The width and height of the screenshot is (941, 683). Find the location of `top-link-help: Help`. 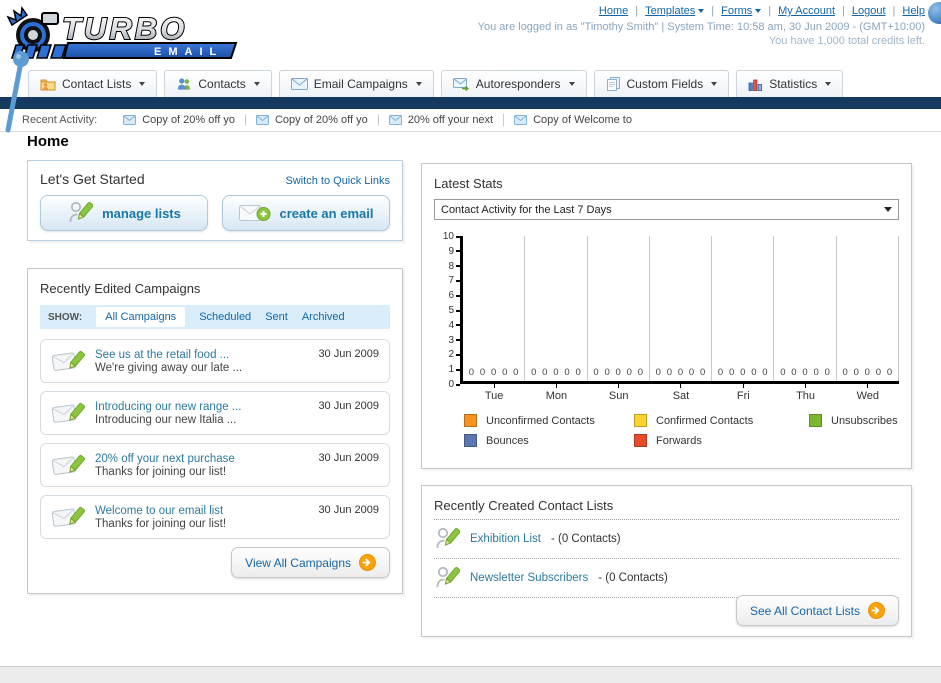

top-link-help: Help is located at coordinates (913, 11).